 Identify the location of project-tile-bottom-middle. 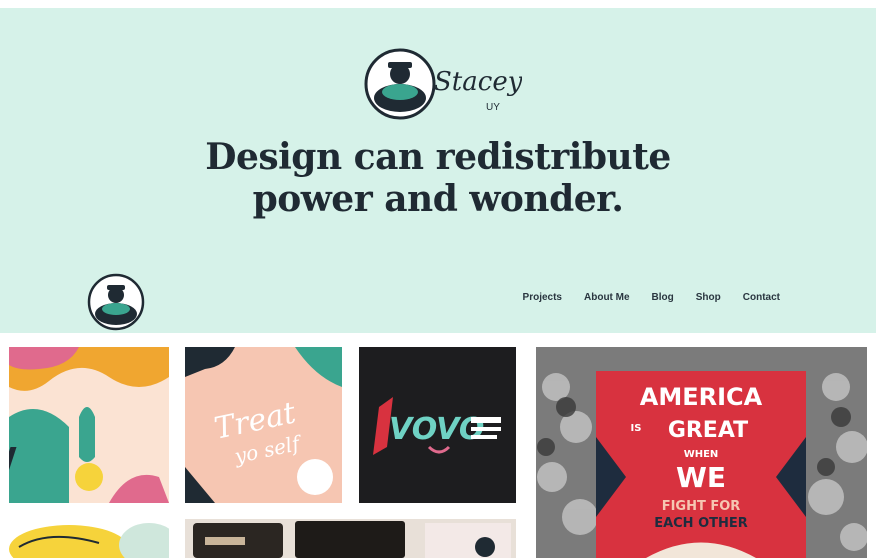
(350, 538).